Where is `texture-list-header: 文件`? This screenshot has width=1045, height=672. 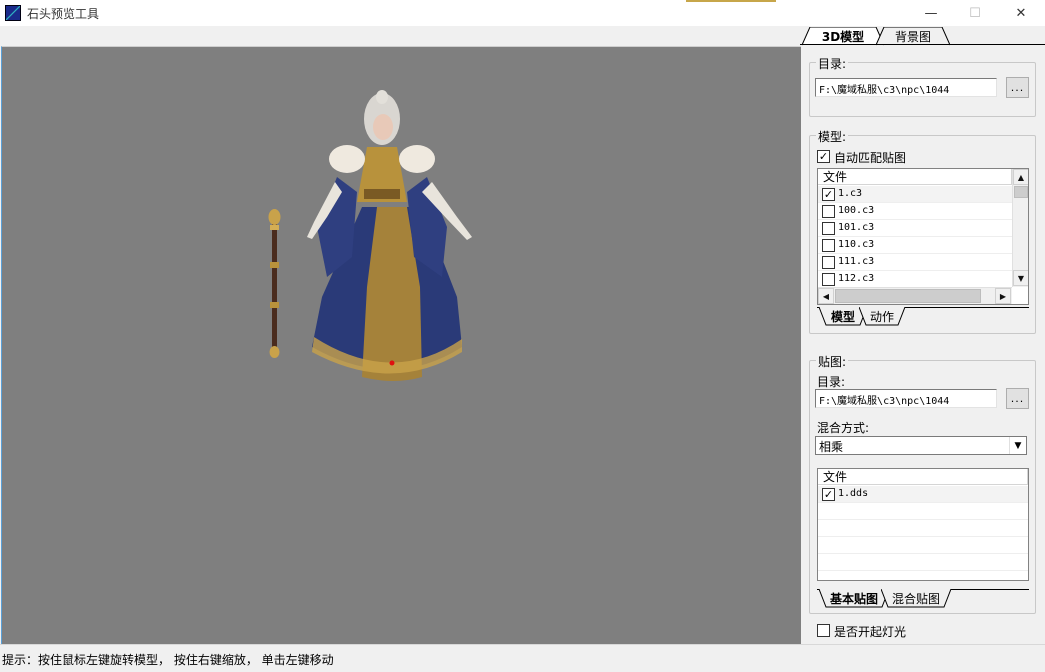
texture-list-header: 文件 is located at coordinates (923, 477).